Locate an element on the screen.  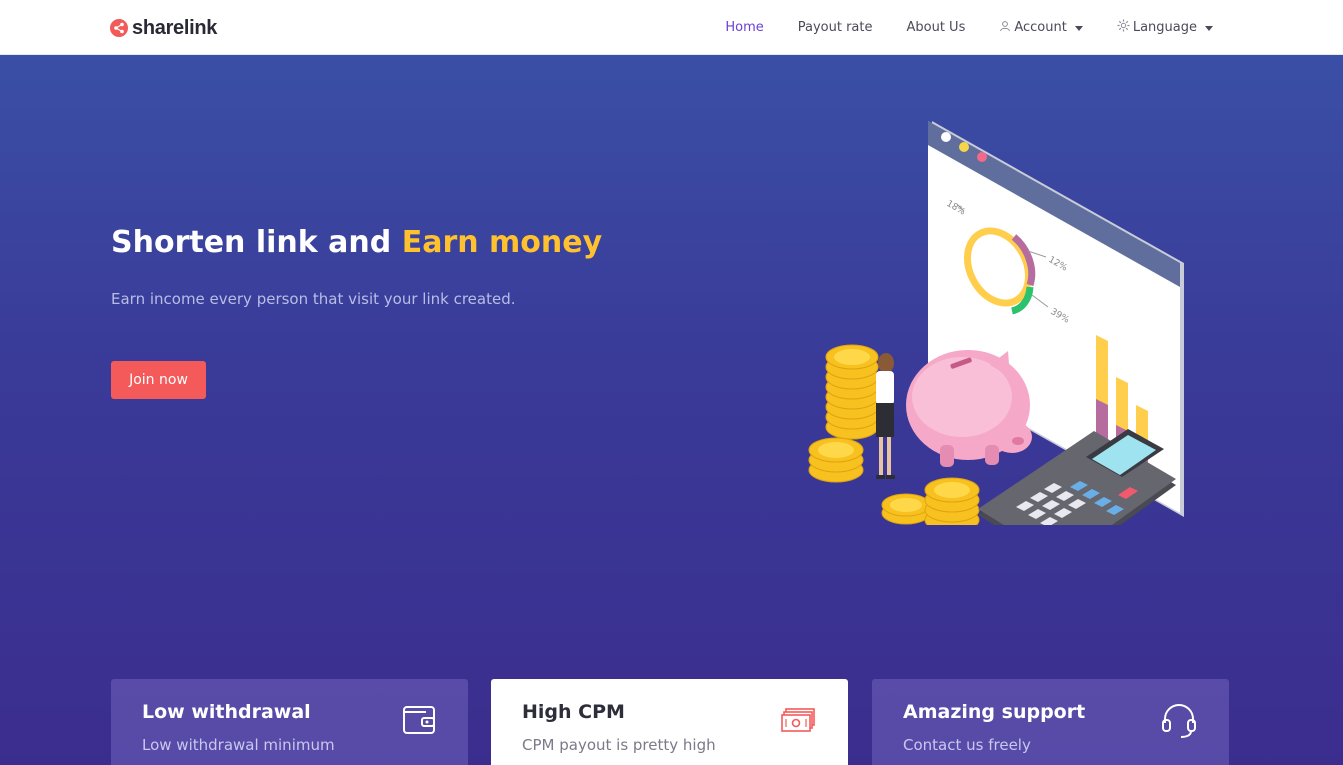
nav-language-label: Language is located at coordinates (1164, 27).